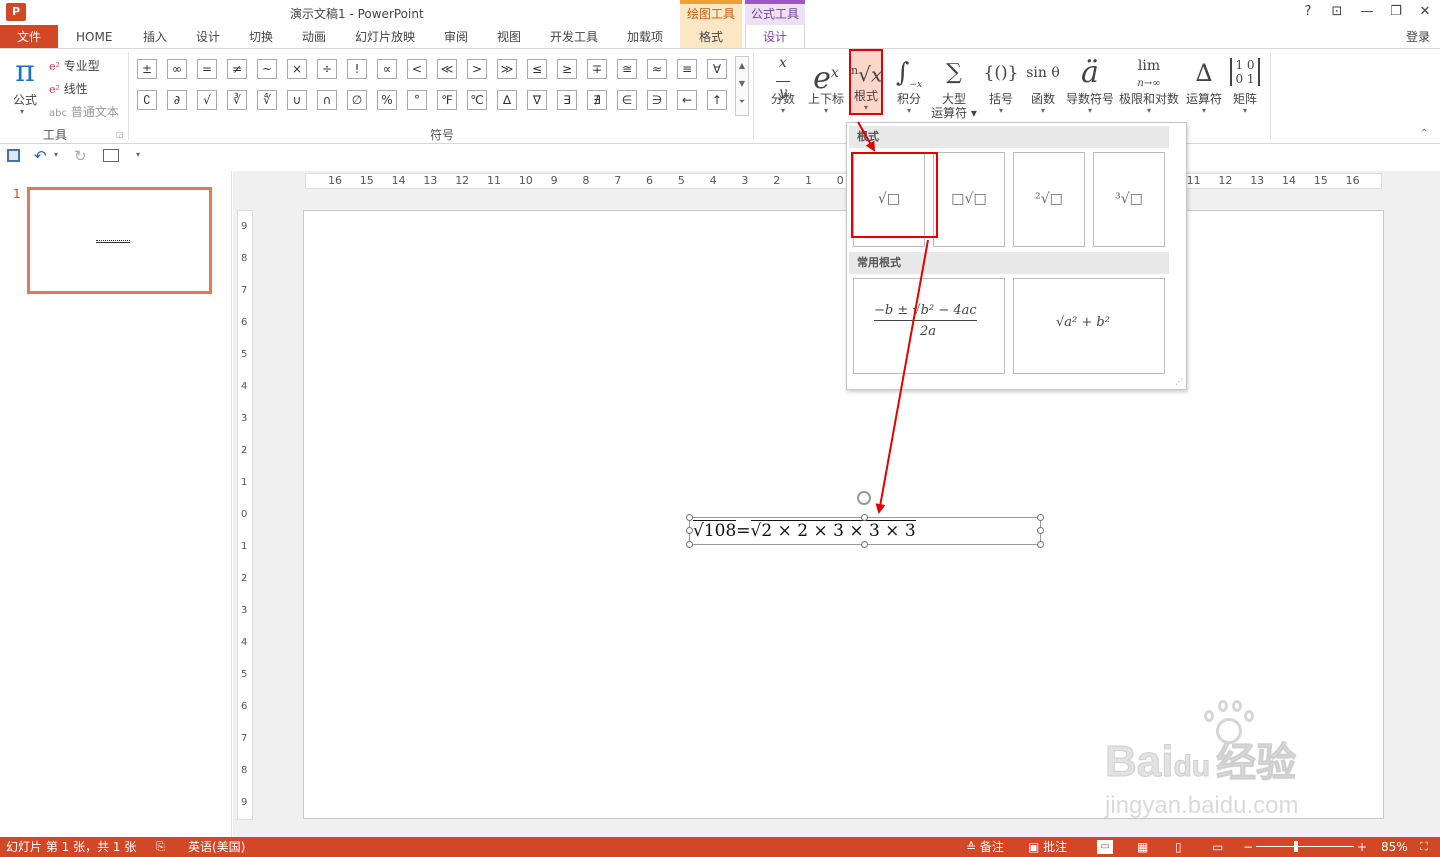 The height and width of the screenshot is (857, 1440). What do you see at coordinates (1001, 84) in the screenshot?
I see `bracket-button: {()} 括号 ▾` at bounding box center [1001, 84].